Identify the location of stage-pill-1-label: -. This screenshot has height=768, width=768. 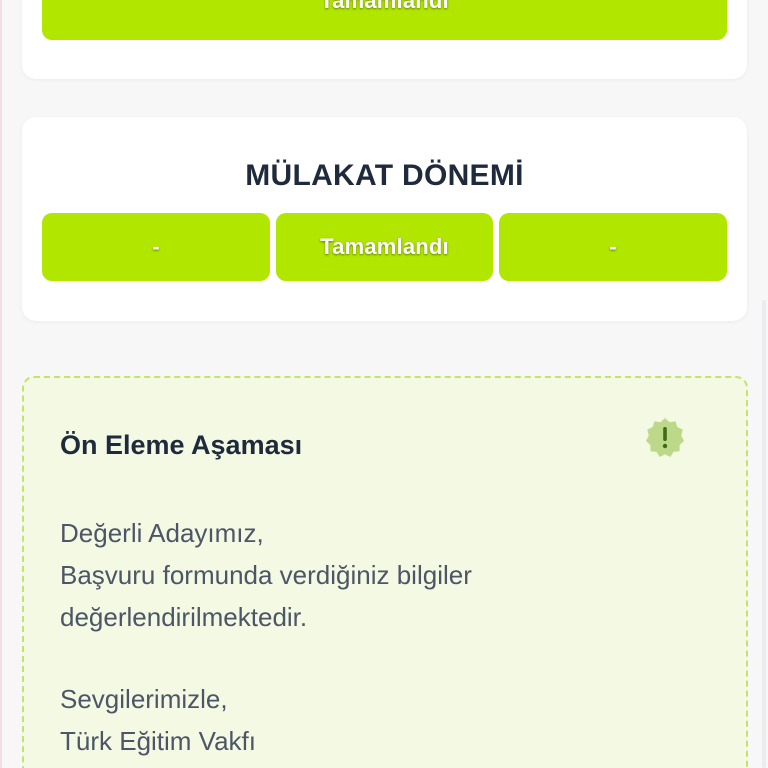
(156, 246).